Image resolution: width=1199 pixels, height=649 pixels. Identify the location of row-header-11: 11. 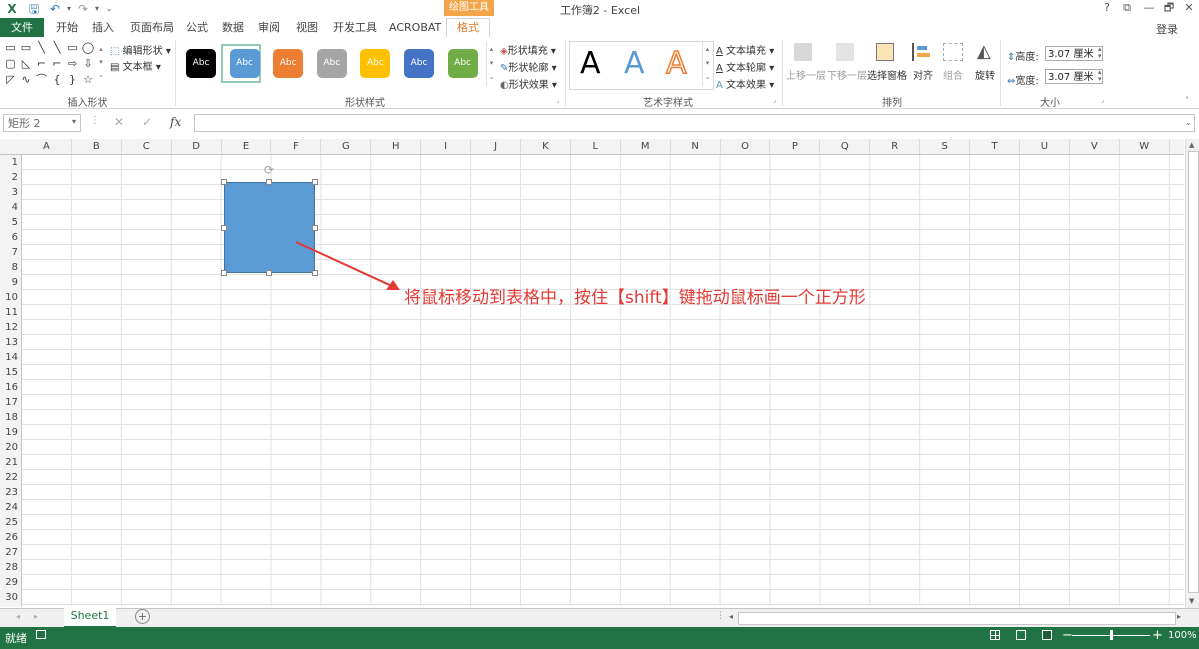
(10, 312).